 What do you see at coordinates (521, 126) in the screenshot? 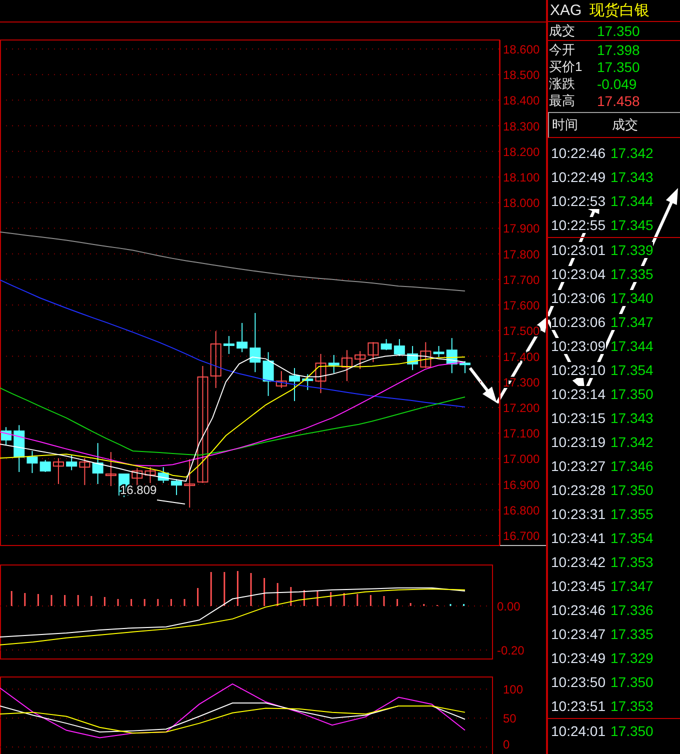
I see `price-axis-label: 18.300` at bounding box center [521, 126].